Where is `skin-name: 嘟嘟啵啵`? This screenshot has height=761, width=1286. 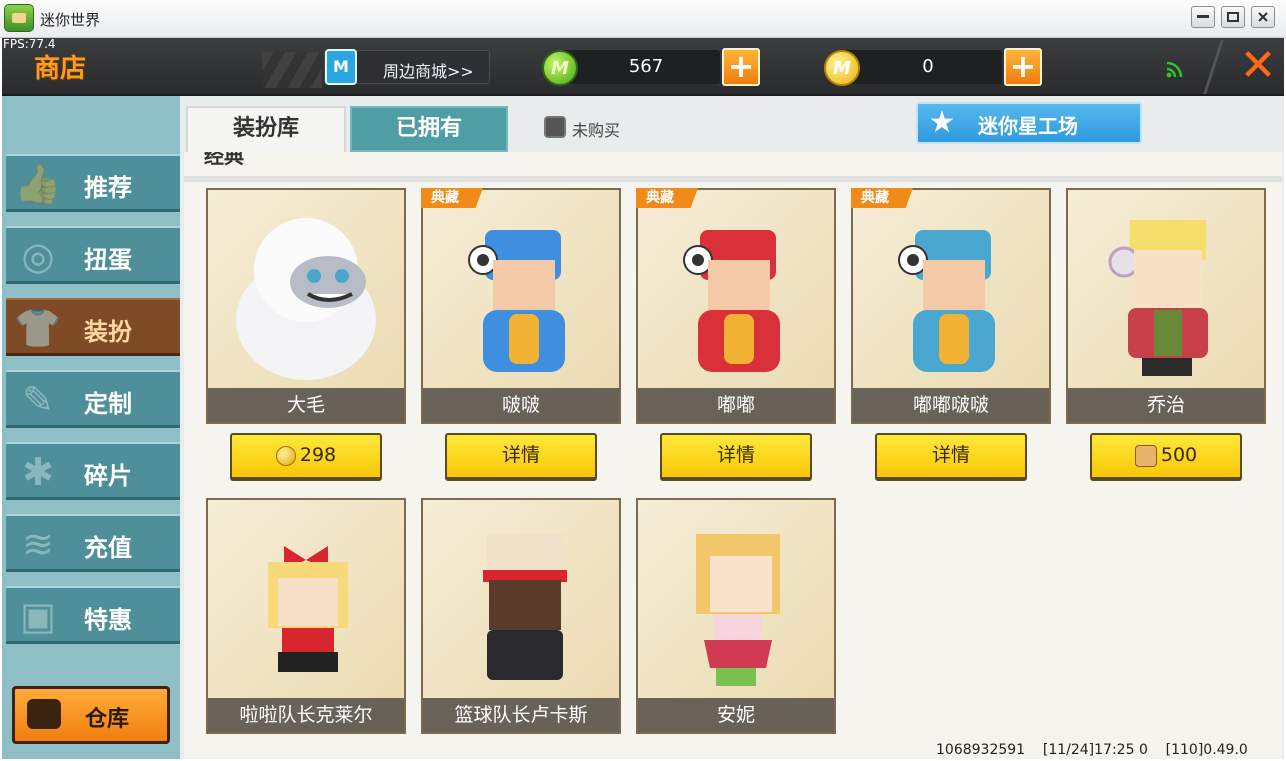 skin-name: 嘟嘟啵啵 is located at coordinates (951, 405).